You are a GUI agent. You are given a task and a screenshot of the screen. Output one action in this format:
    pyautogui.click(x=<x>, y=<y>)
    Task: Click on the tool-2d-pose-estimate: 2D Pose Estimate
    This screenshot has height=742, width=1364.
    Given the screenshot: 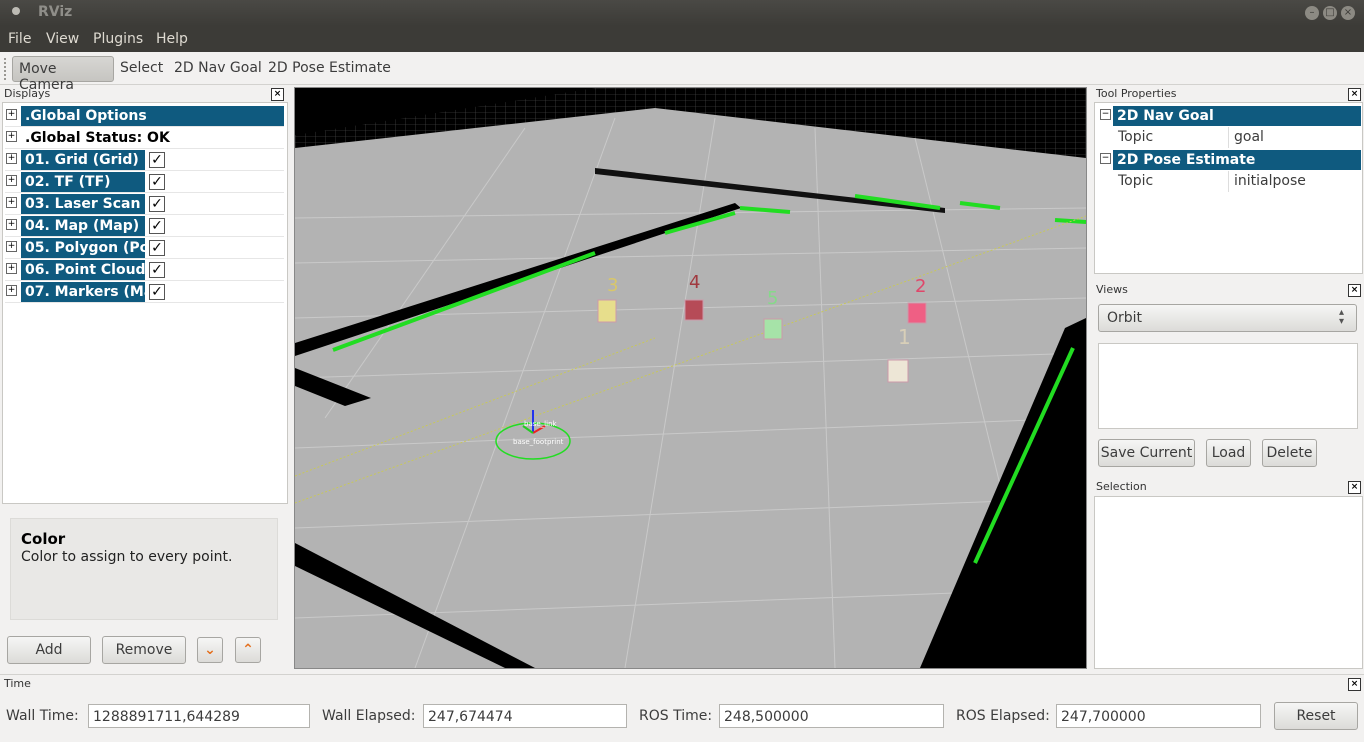 What is the action you would take?
    pyautogui.click(x=329, y=68)
    